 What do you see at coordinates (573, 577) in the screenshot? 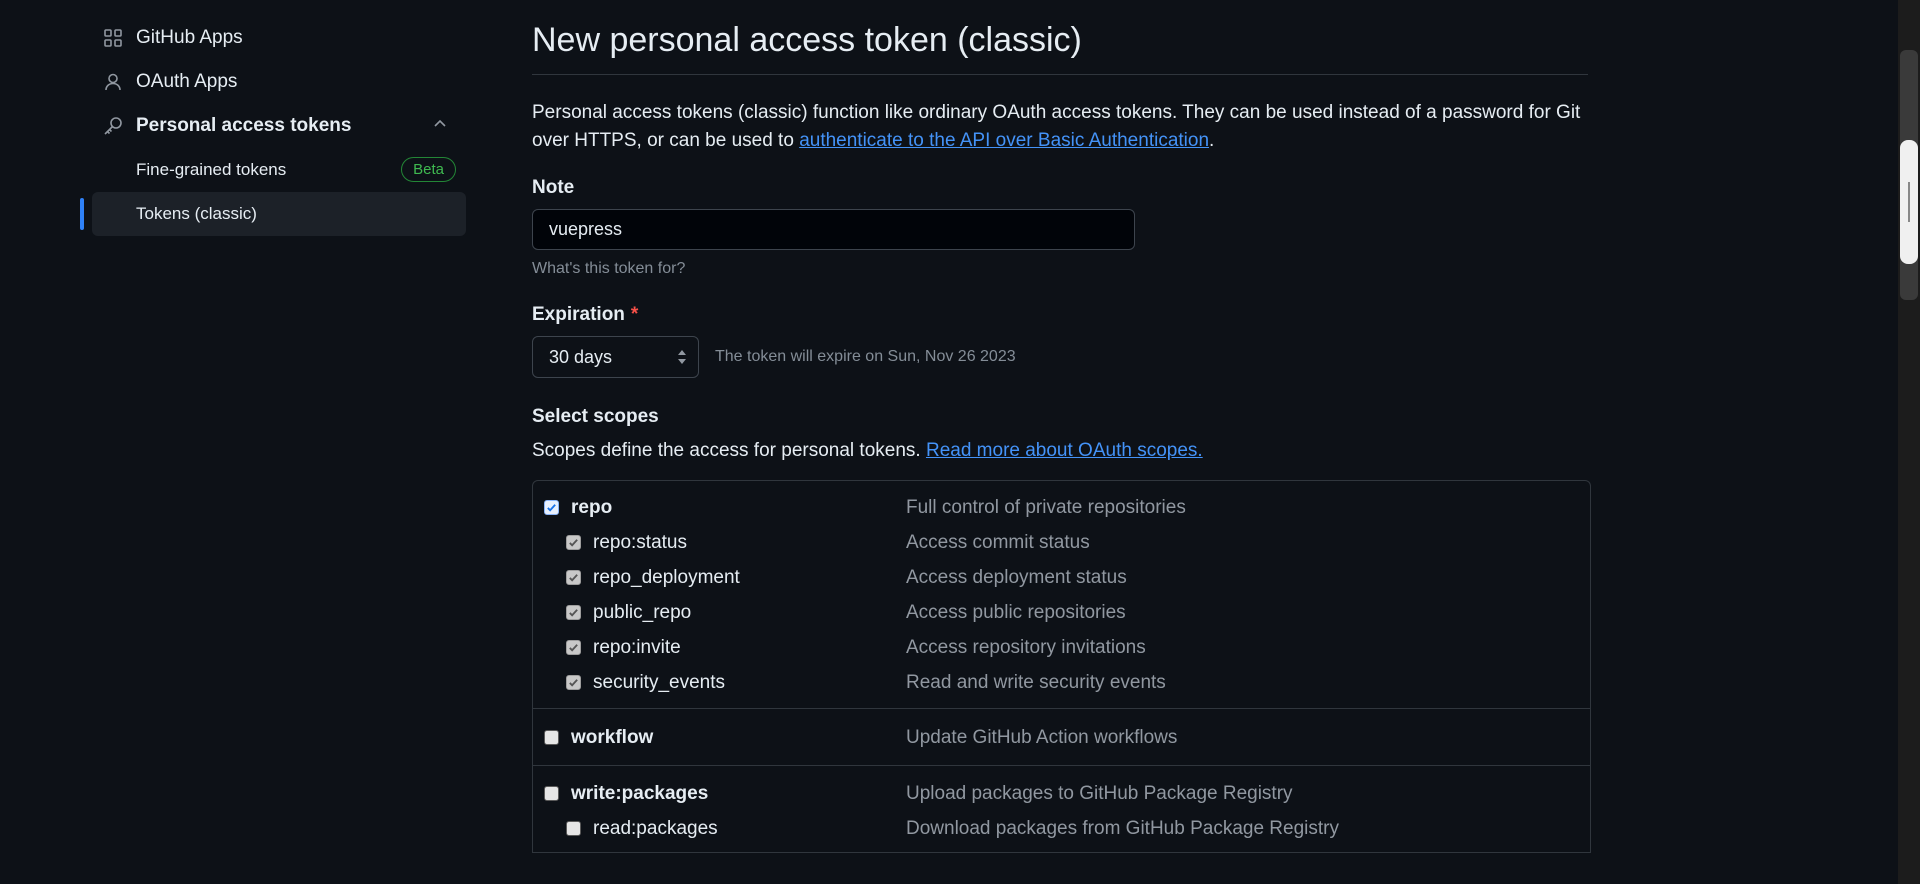
I see `checkbox-repo-deployment` at bounding box center [573, 577].